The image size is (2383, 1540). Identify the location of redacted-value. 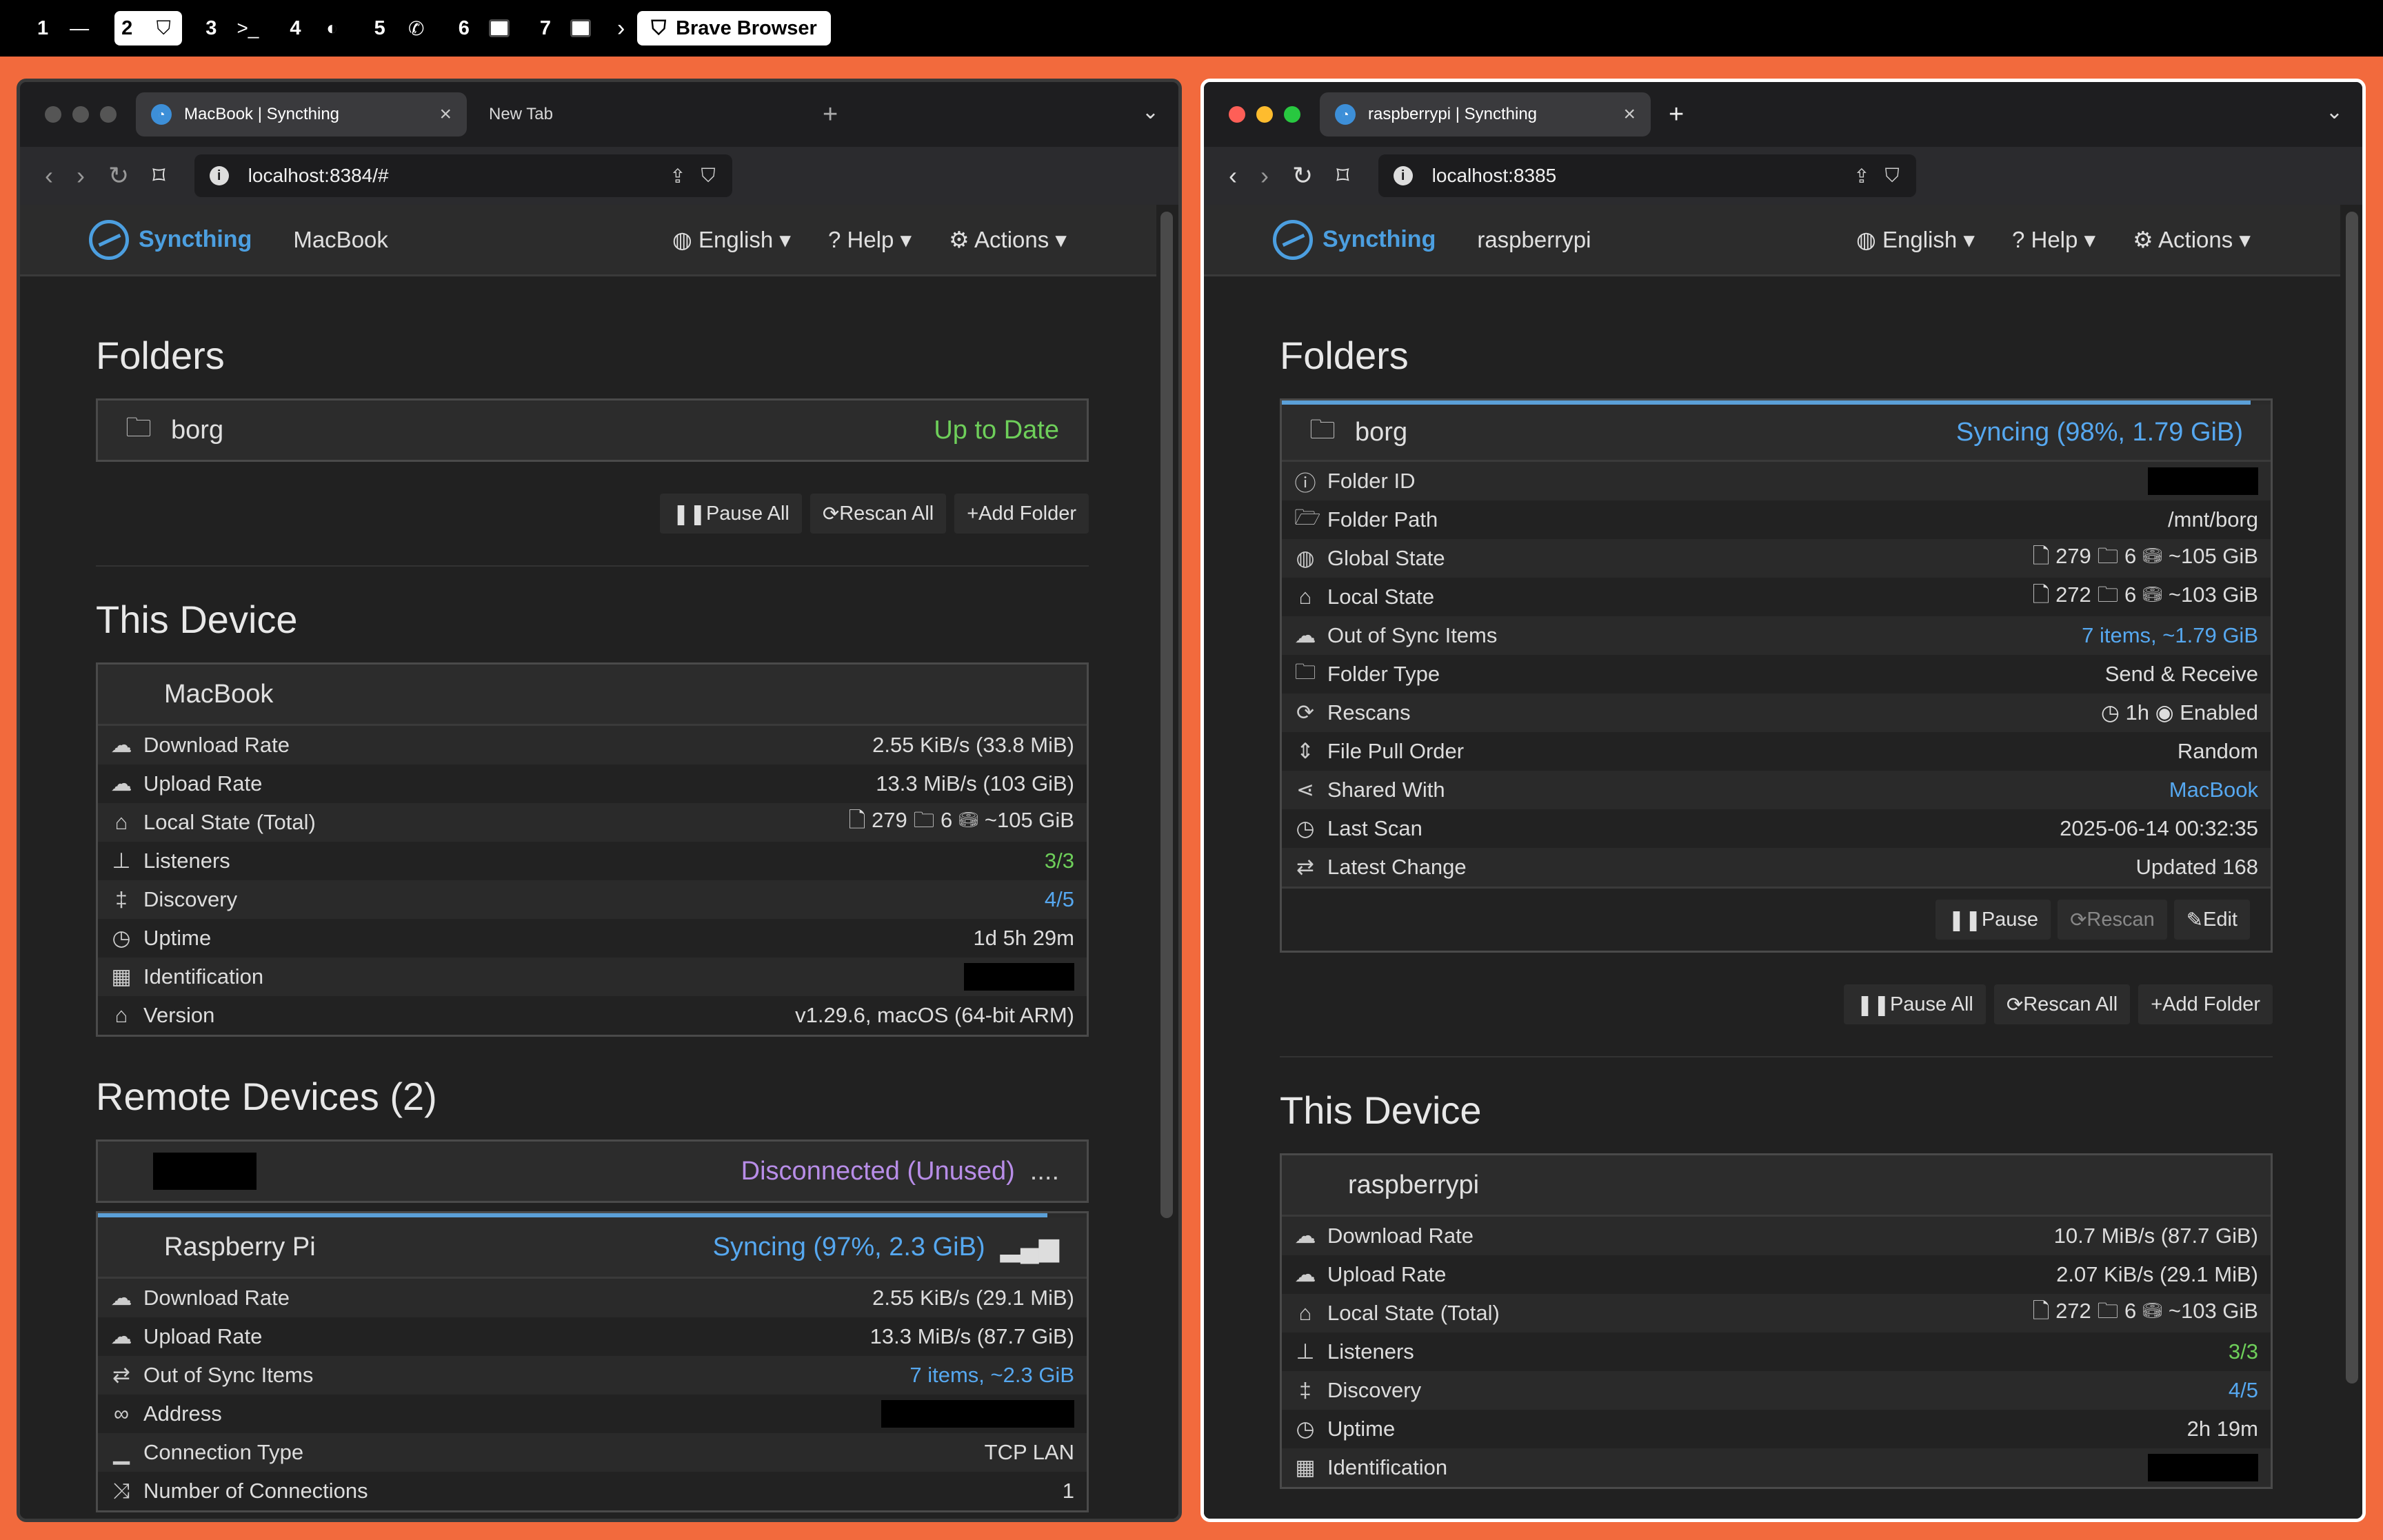
(977, 1414).